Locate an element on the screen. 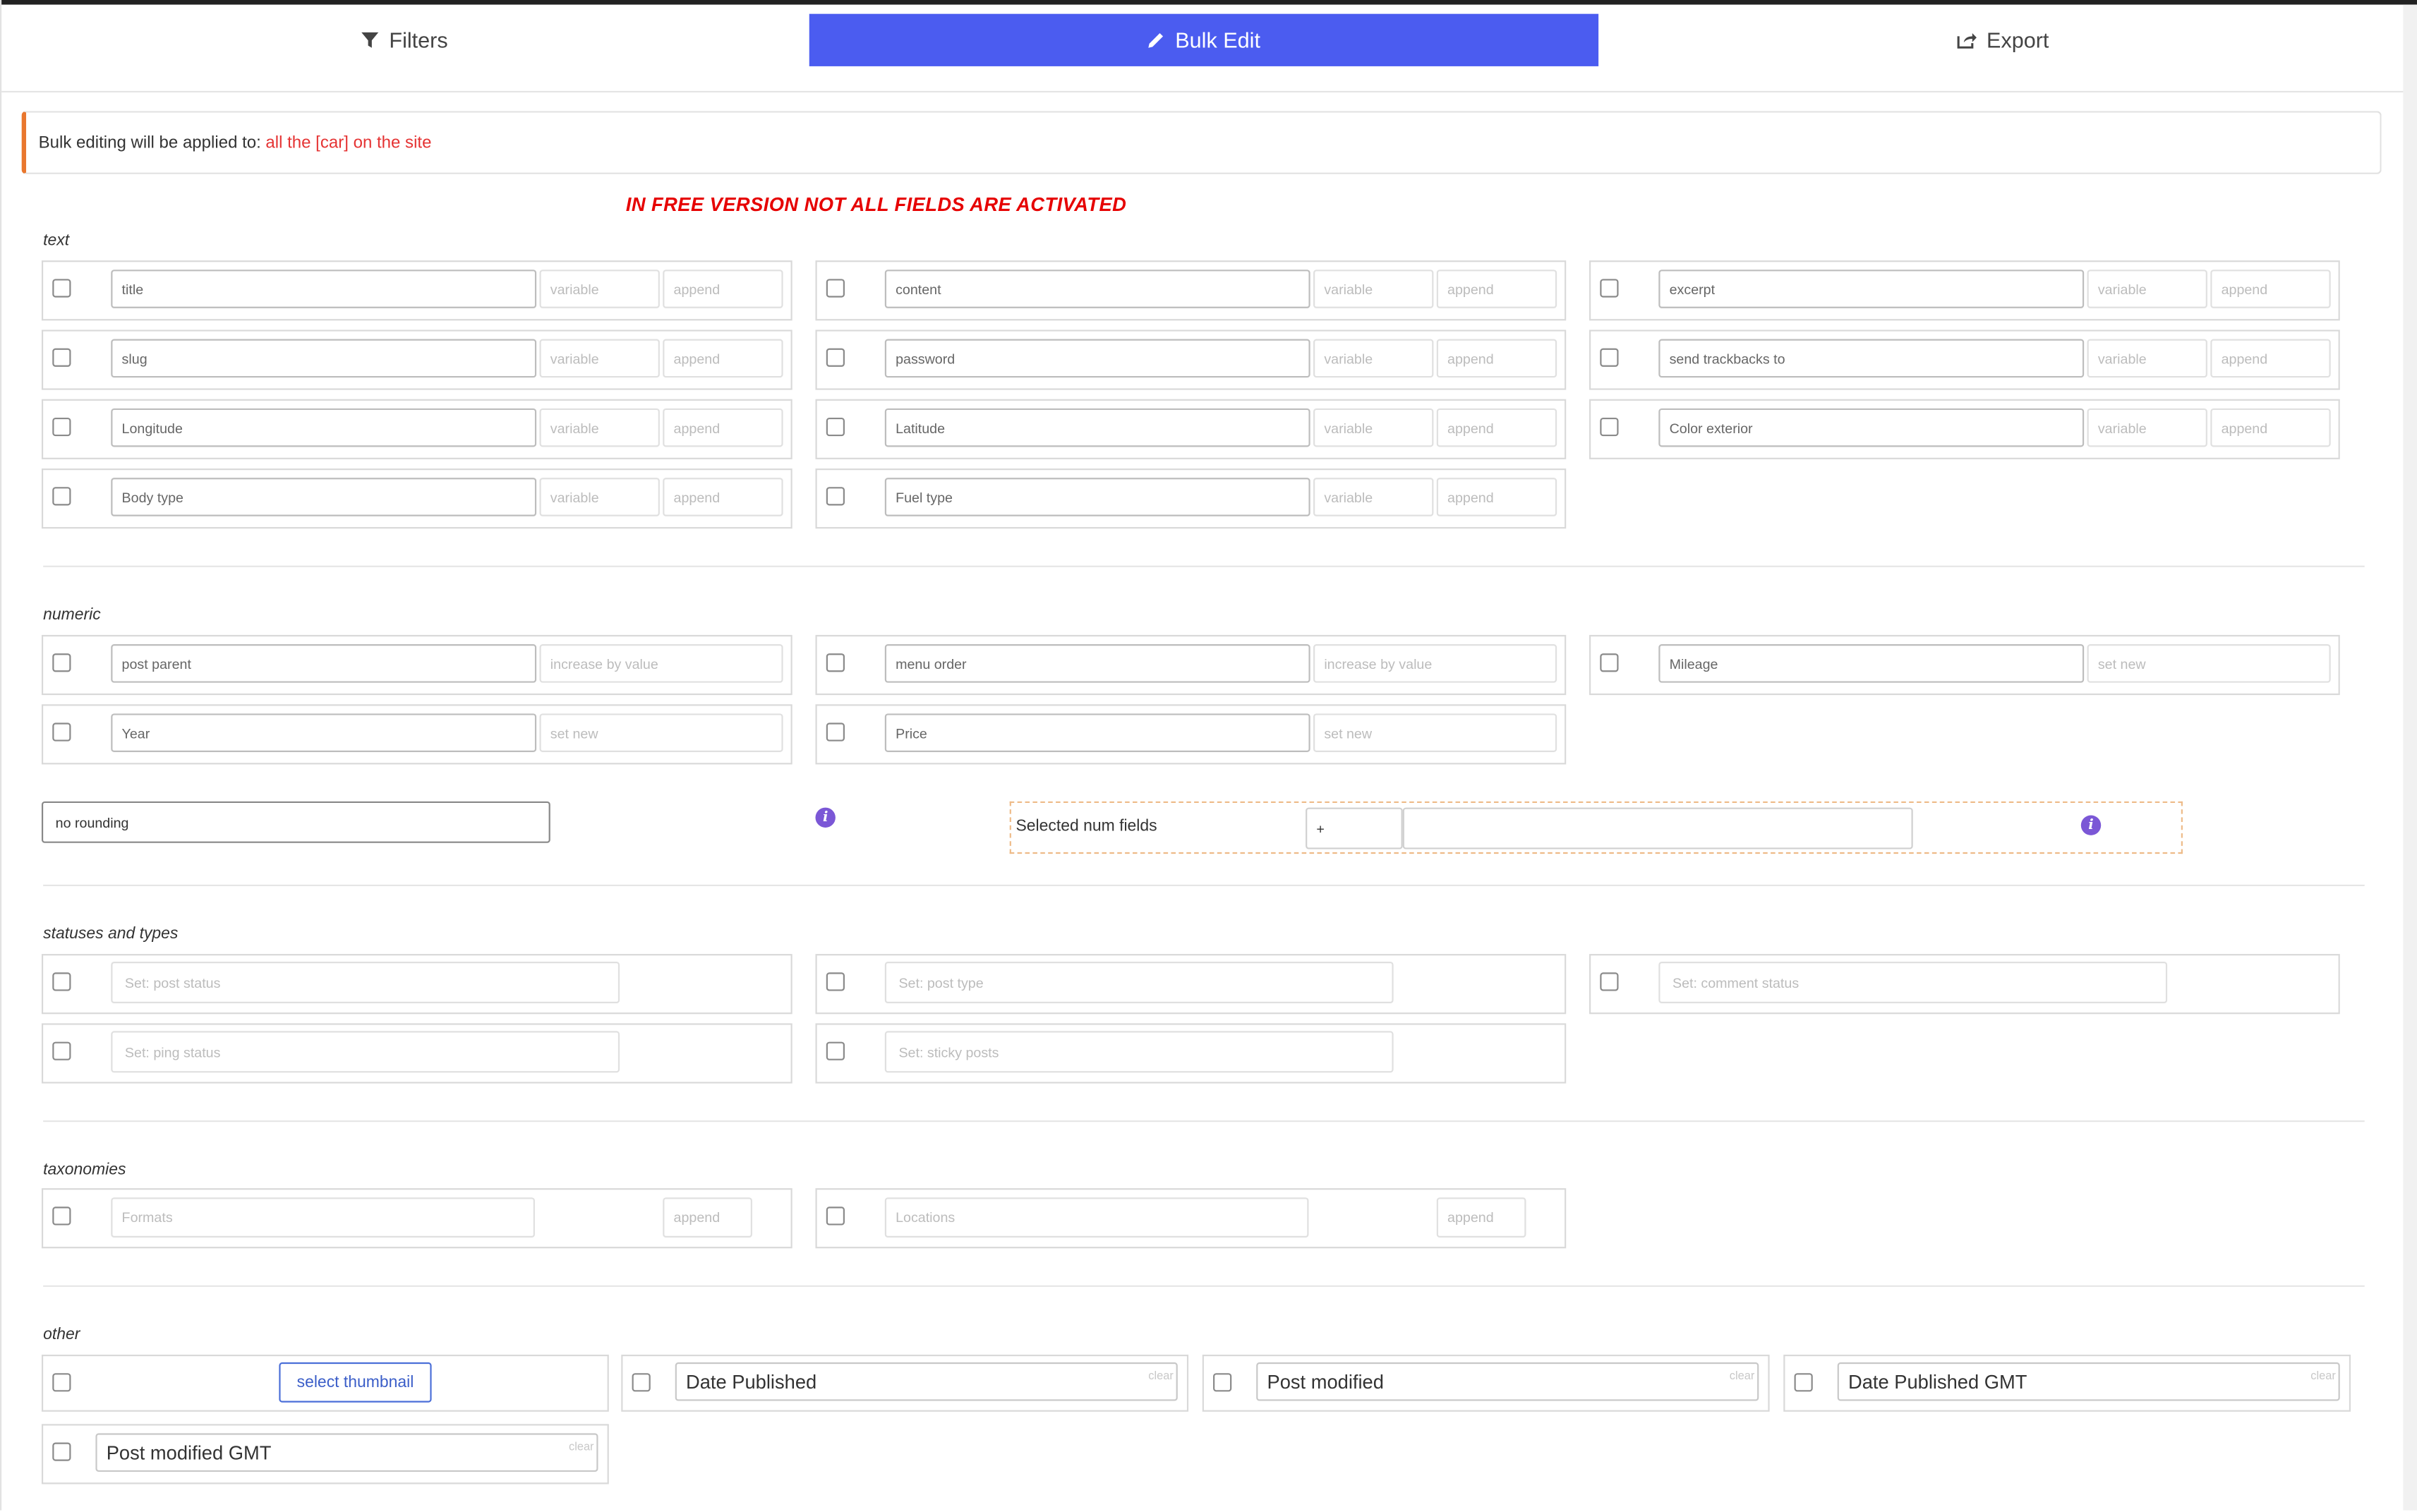 The height and width of the screenshot is (1512, 2417). status-select: Set: ping status is located at coordinates (366, 1052).